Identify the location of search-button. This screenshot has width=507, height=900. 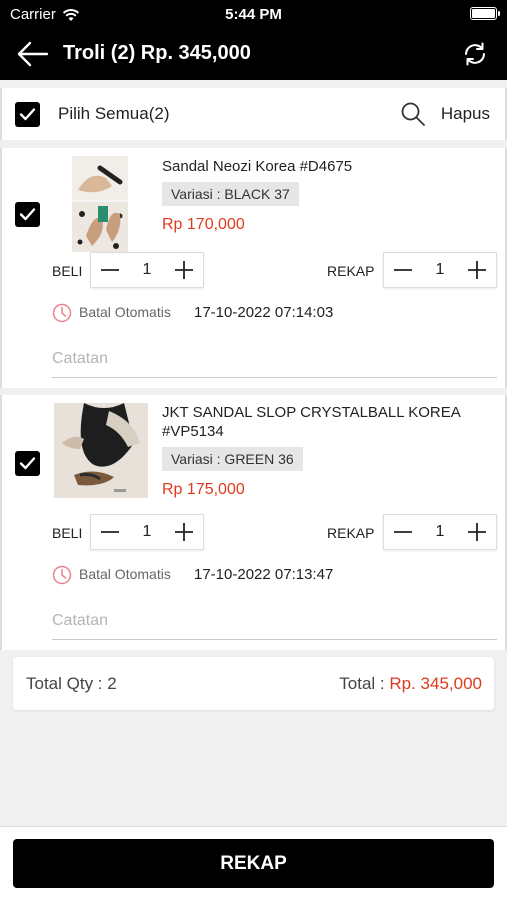
(413, 114).